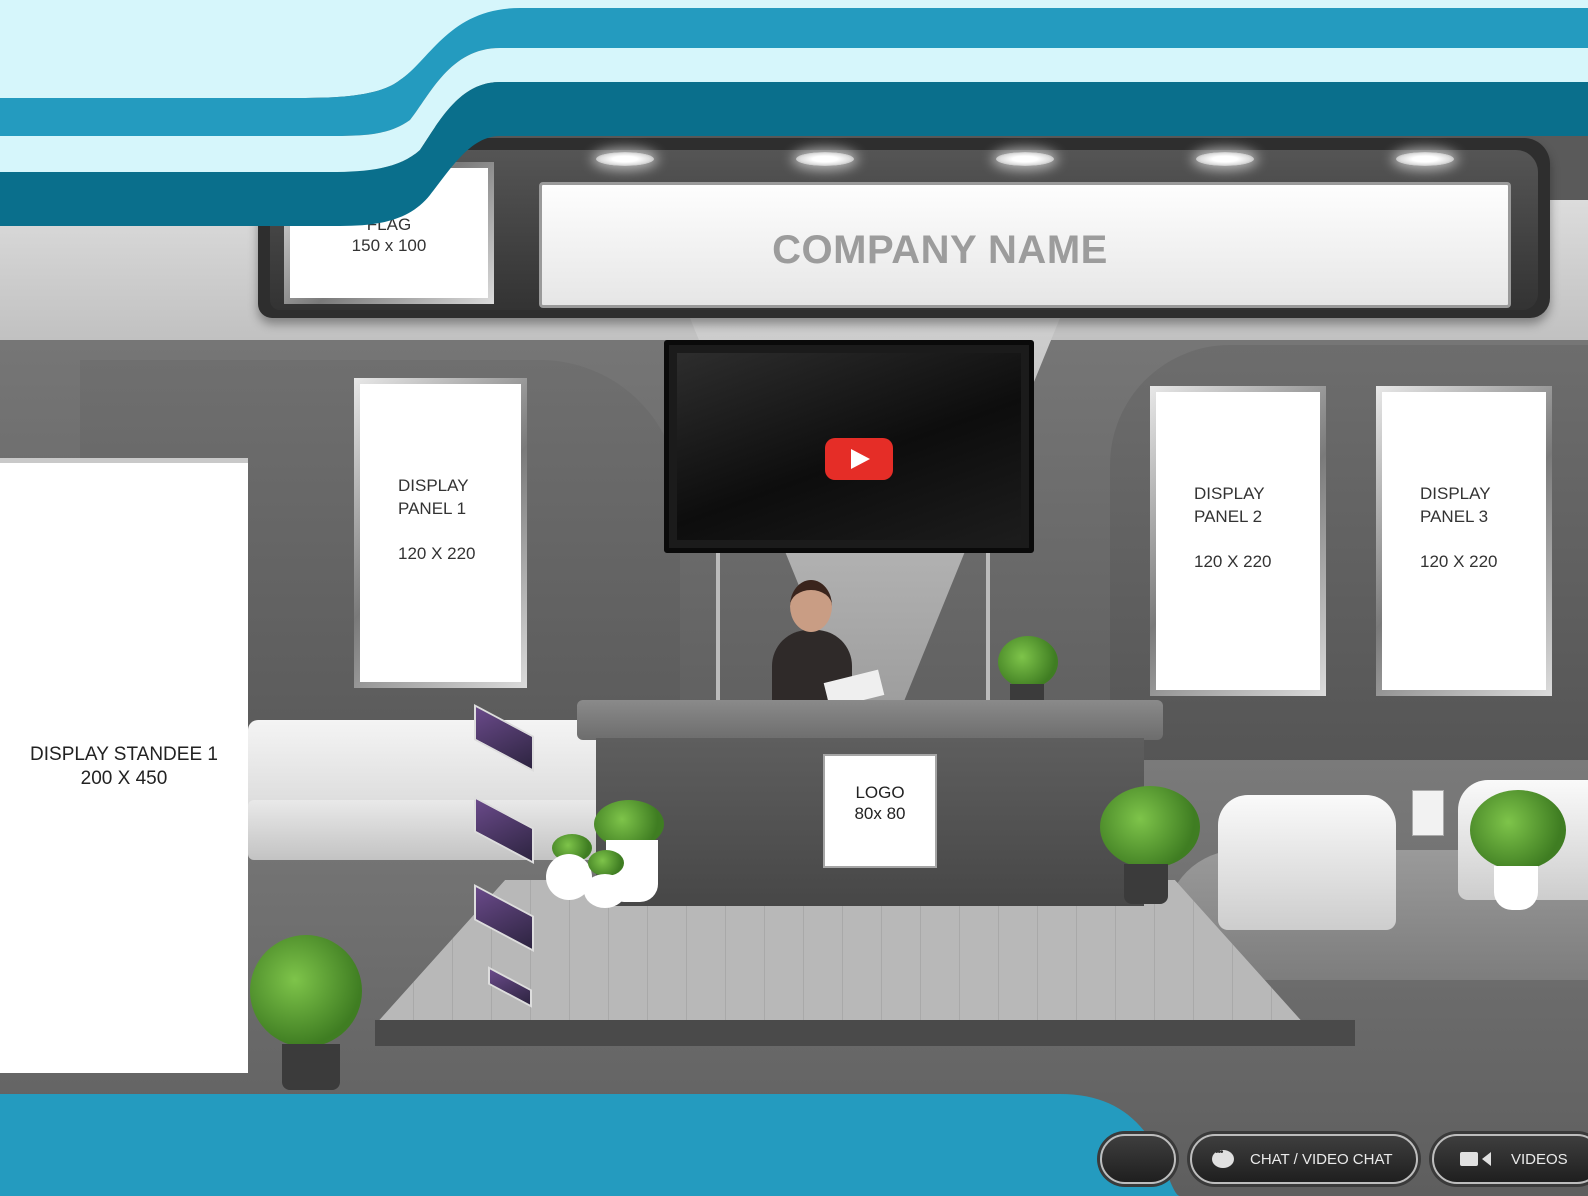 The image size is (1588, 1196). Describe the element at coordinates (1539, 1159) in the screenshot. I see `videos-button-label: VIDEOS` at that location.